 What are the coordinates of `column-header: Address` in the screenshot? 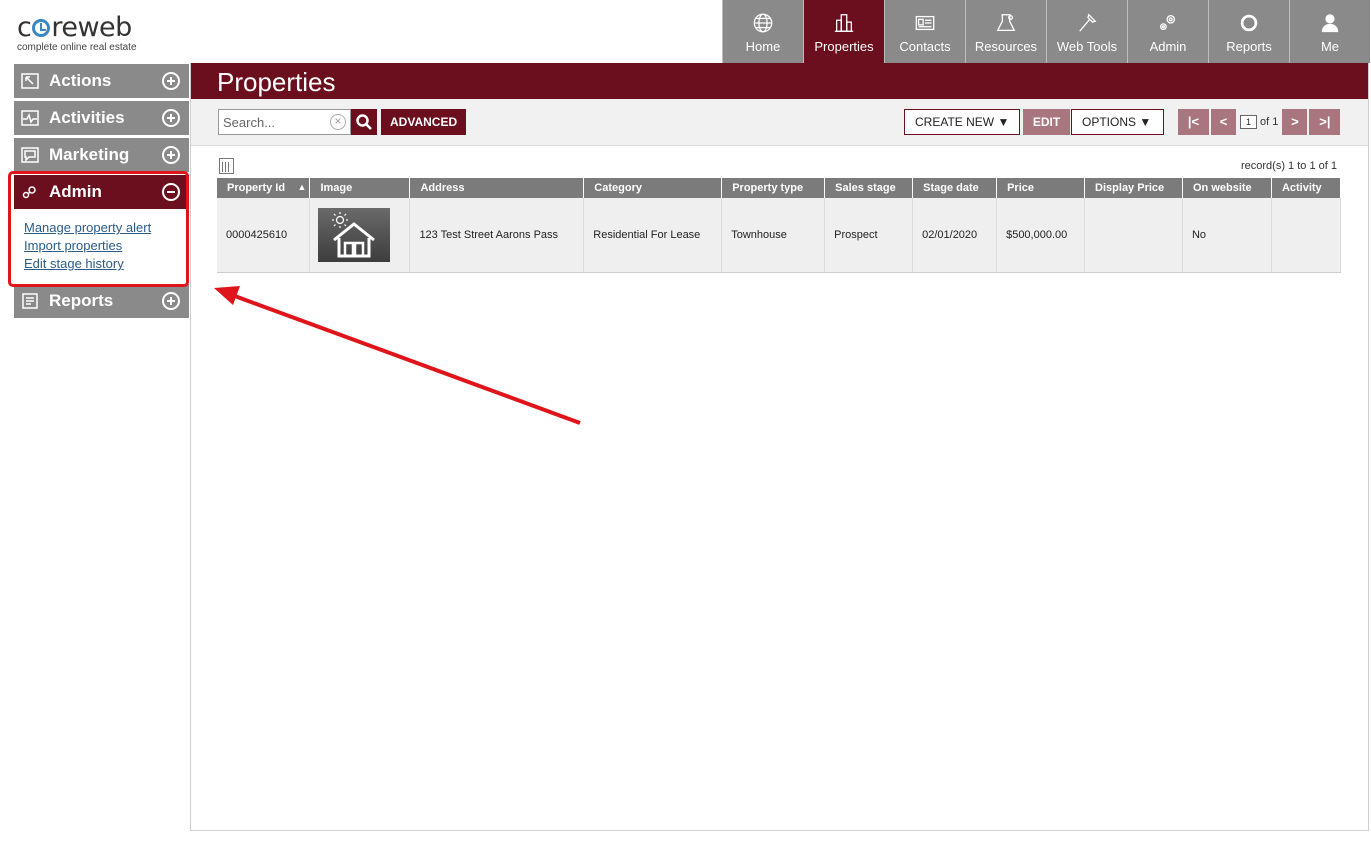 It's located at (497, 188).